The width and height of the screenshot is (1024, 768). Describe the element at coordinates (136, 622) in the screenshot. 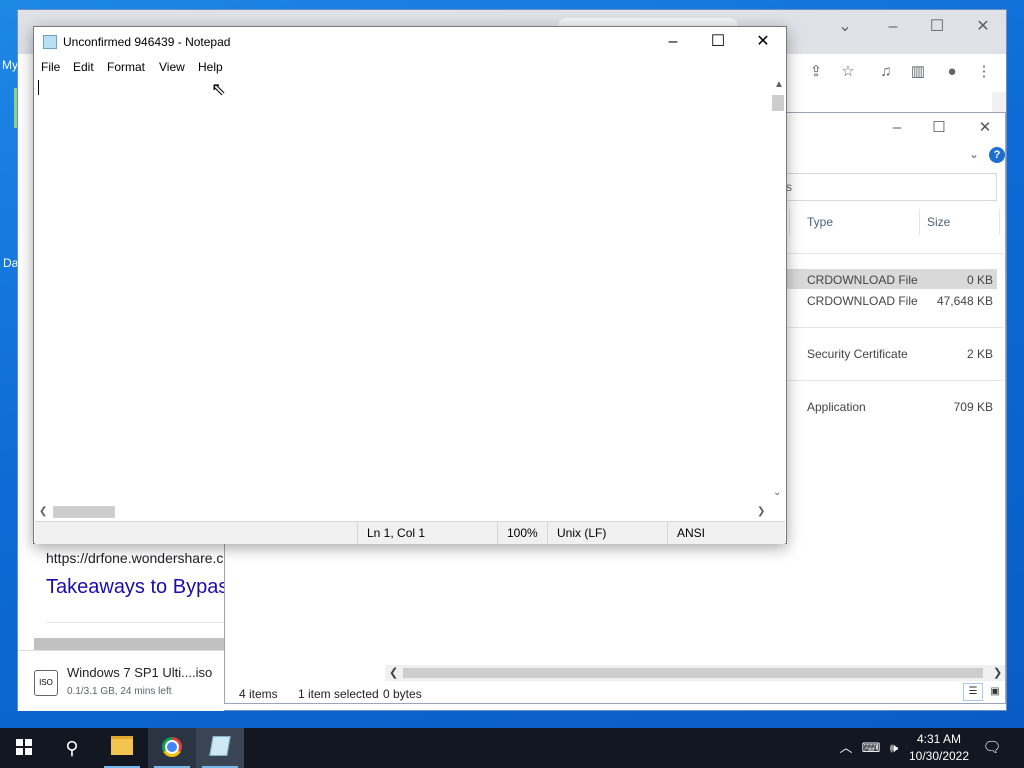

I see `divider` at that location.